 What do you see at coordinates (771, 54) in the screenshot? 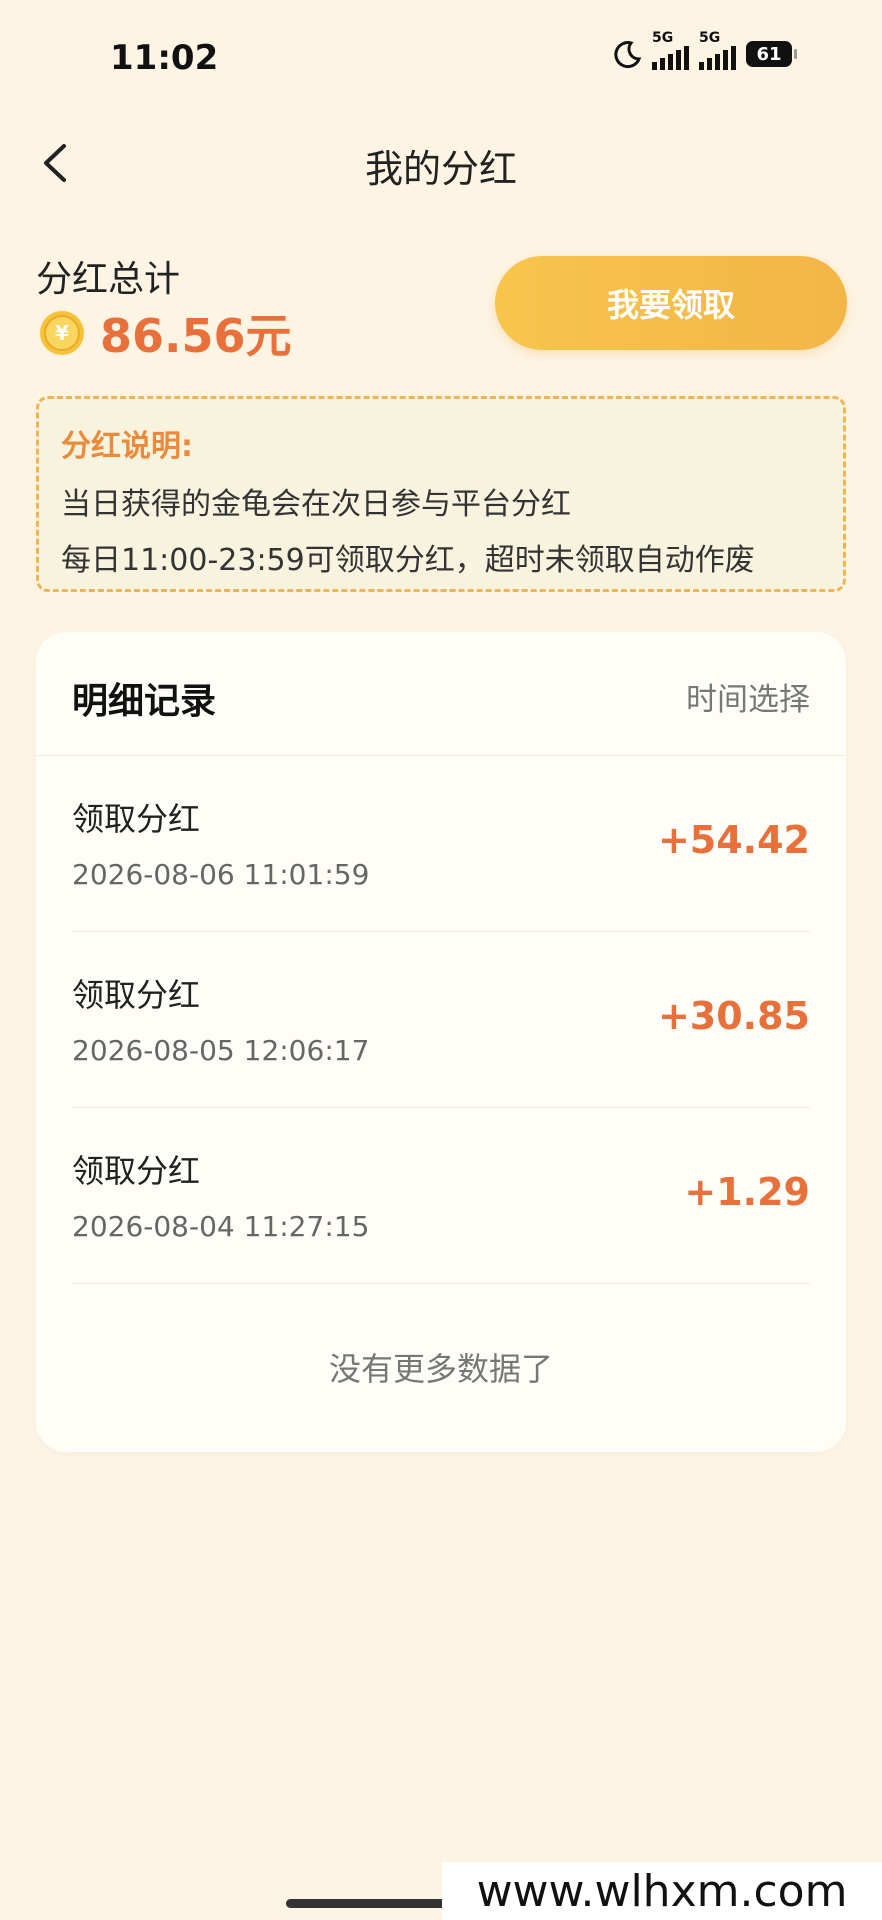
I see `battery-icon: 61` at bounding box center [771, 54].